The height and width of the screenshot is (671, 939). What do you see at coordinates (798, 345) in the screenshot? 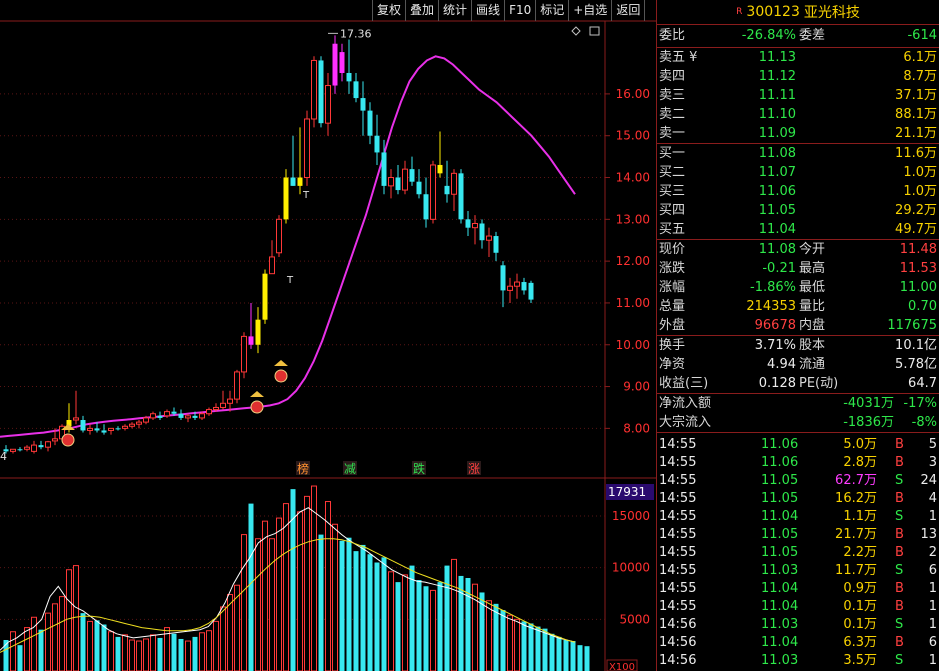
I see `stat-row: 换手 3.71% 股本 10.1亿` at bounding box center [798, 345].